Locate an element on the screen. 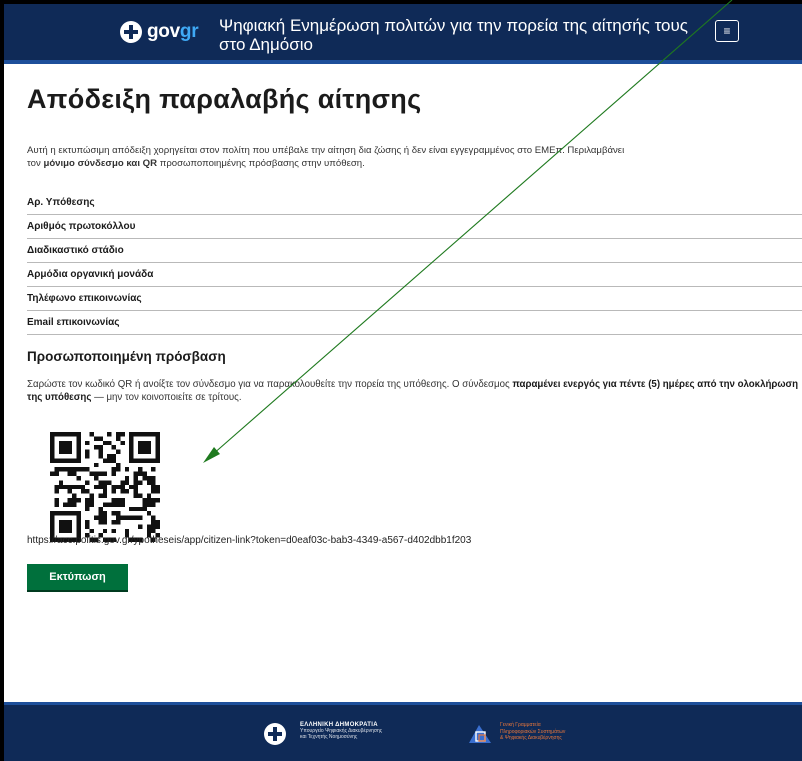  section-heading-personal-access: Προσωποποιημένη πρόσβαση is located at coordinates (126, 356).